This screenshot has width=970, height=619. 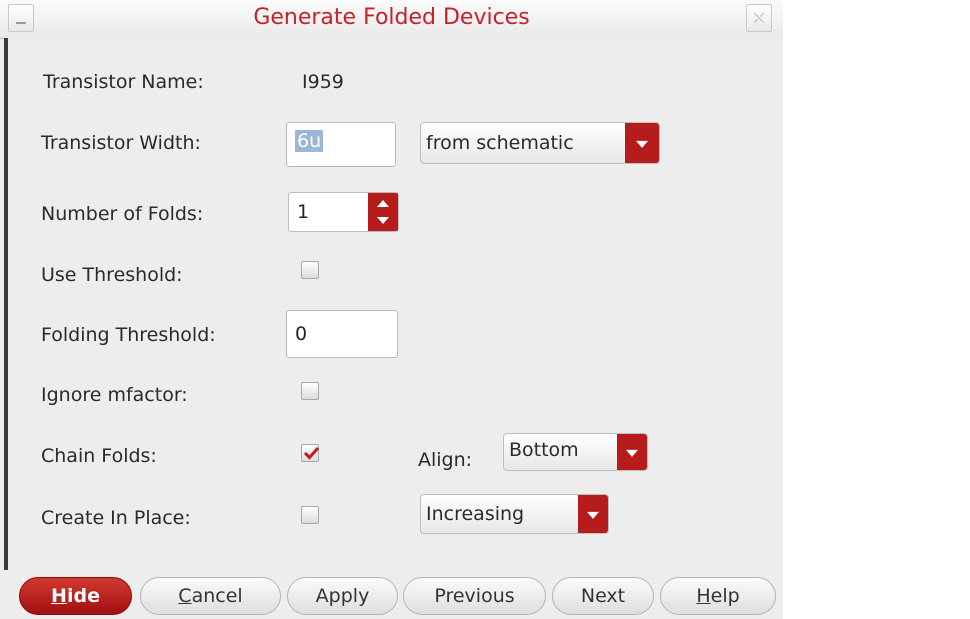 I want to click on width-source-dropdown: from schematic, so click(x=540, y=143).